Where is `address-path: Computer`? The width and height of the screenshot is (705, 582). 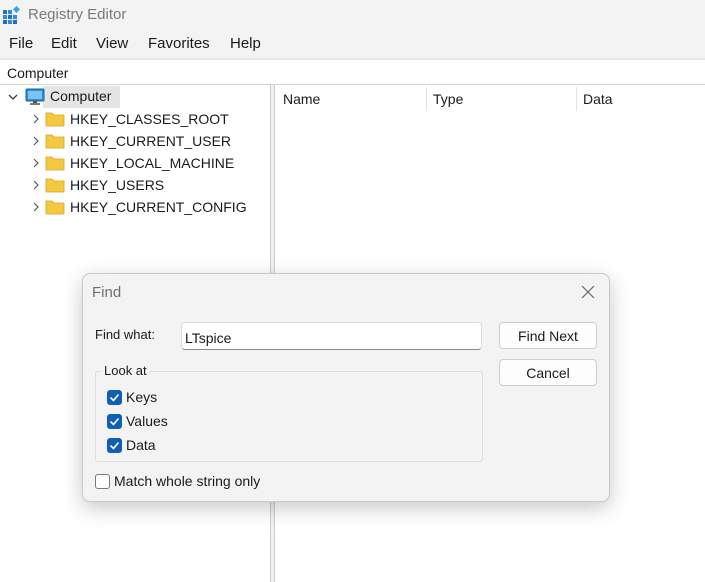 address-path: Computer is located at coordinates (38, 73).